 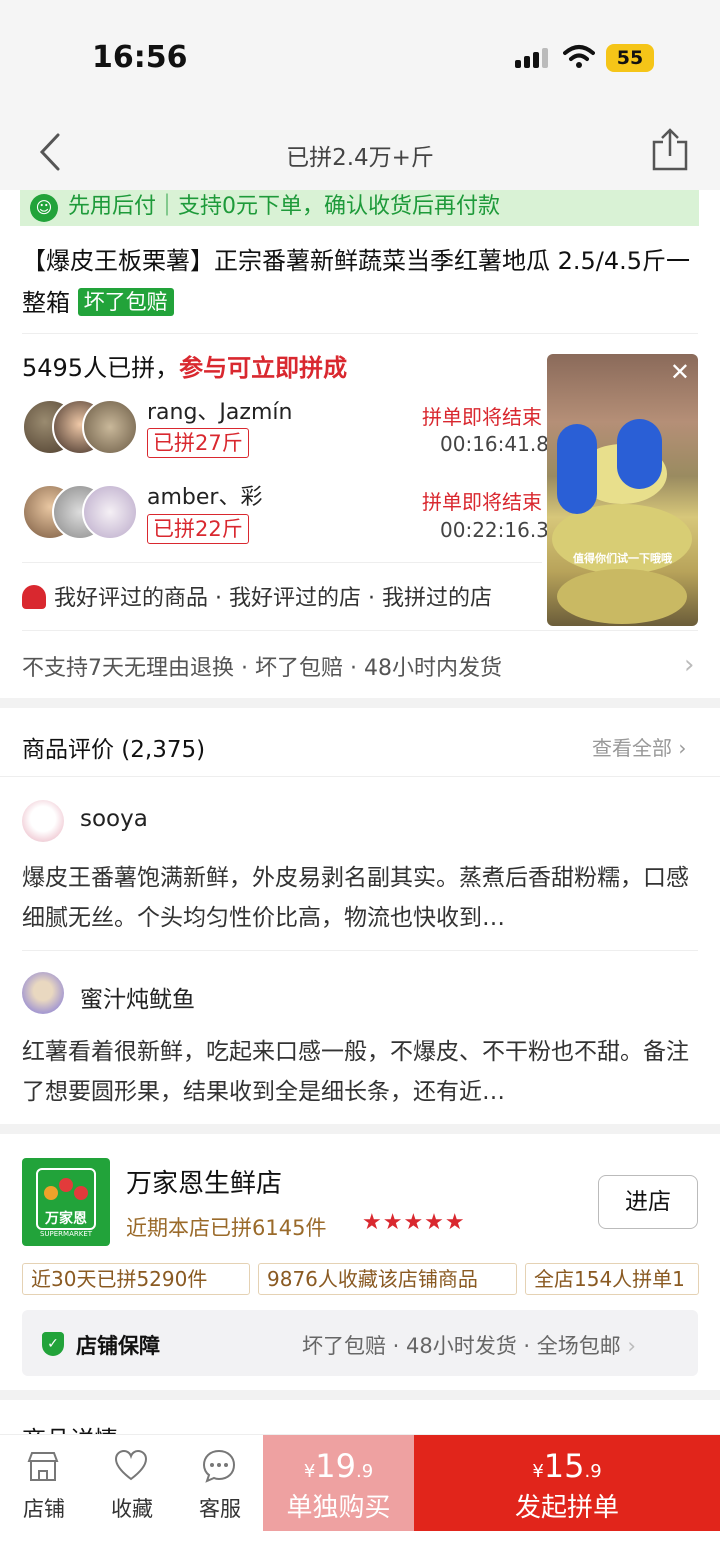 I want to click on group-1-avatars, so click(x=82, y=427).